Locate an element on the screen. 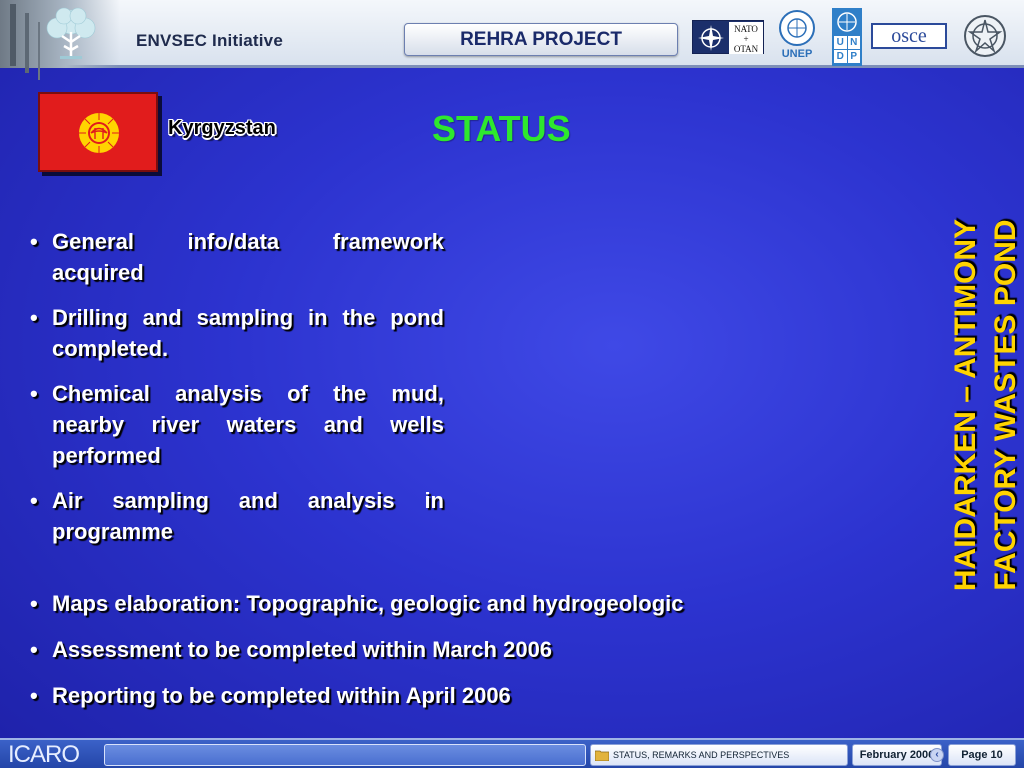 Image resolution: width=1024 pixels, height=768 pixels. page-number: 10 is located at coordinates (996, 755).